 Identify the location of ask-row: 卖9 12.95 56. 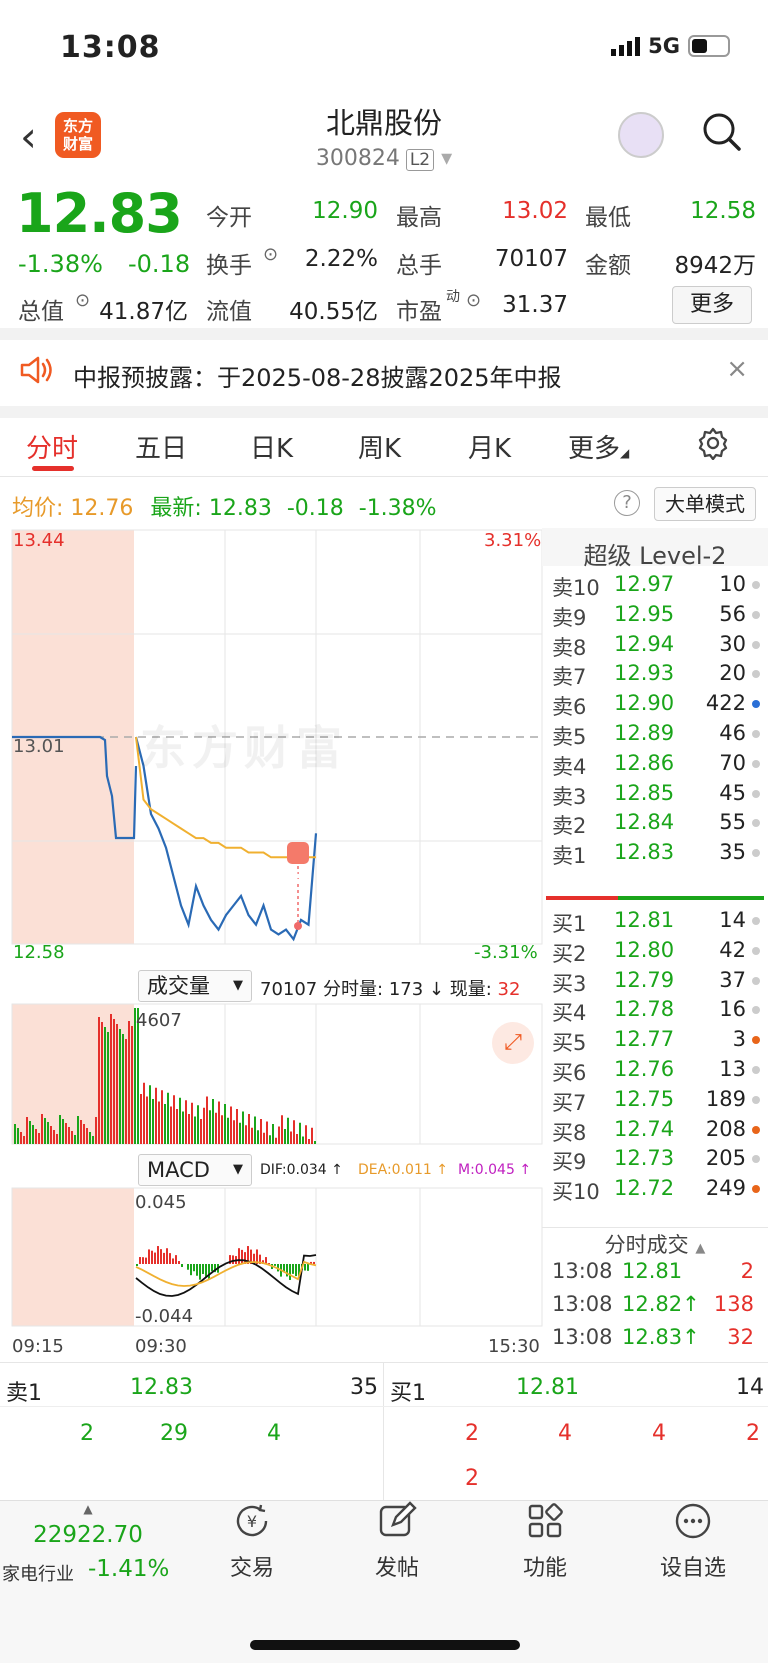
(655, 617).